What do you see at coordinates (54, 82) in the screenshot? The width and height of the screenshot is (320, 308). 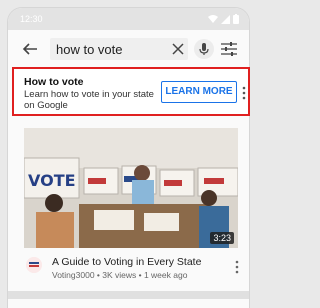 I see `banner-title: How to vote` at bounding box center [54, 82].